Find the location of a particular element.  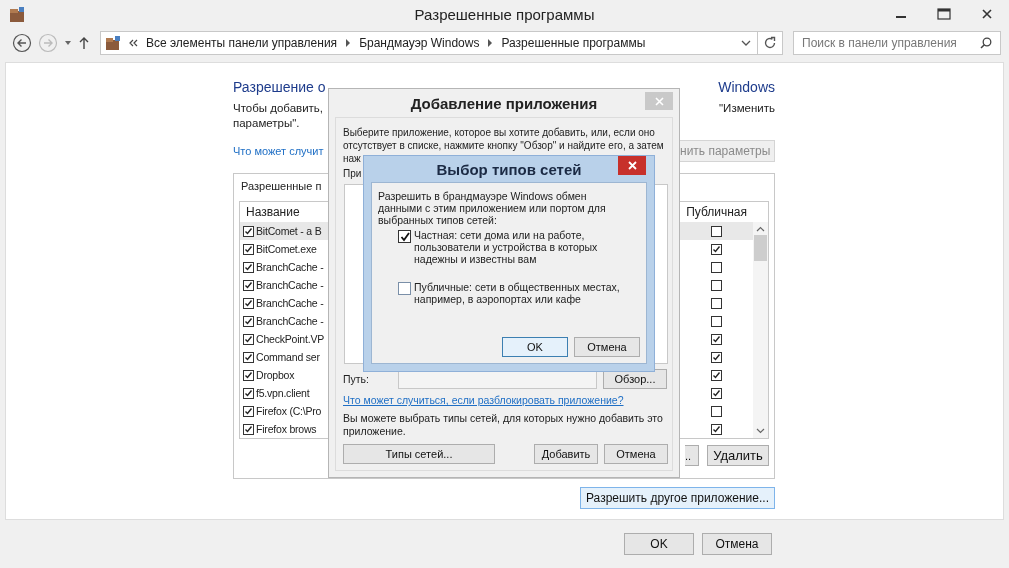

dialog-title: Выбор типов сетей is located at coordinates (509, 169).